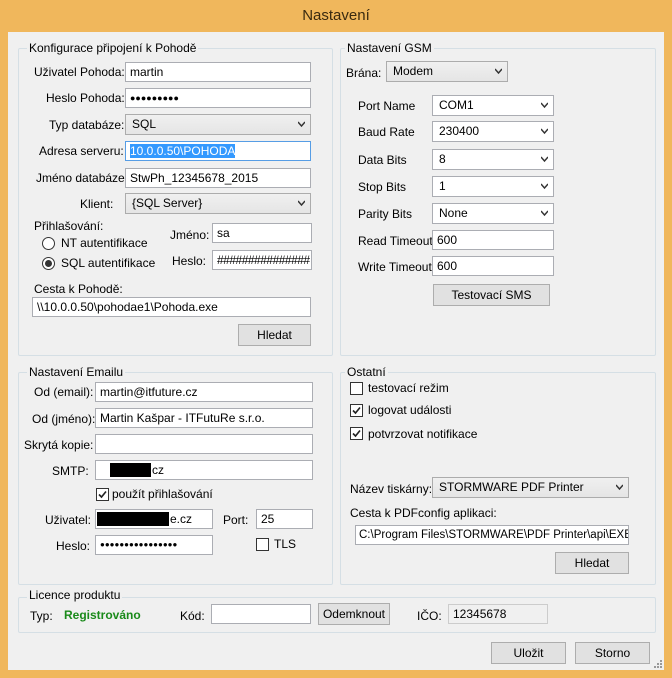  Describe the element at coordinates (79, 72) in the screenshot. I see `pohoda-user-label: Uživatel Pohoda:` at that location.